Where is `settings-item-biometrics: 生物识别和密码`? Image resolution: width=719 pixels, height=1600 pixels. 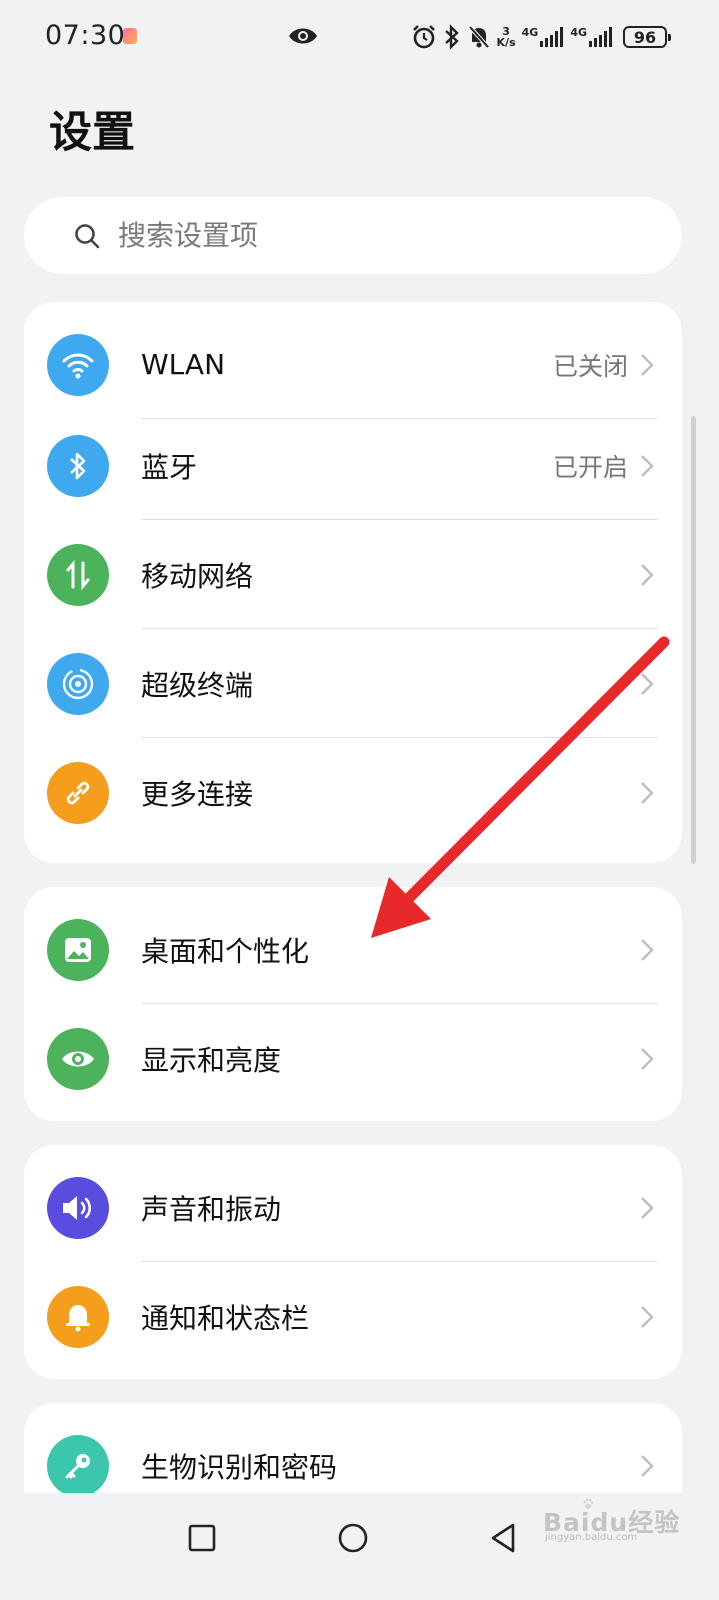
settings-item-biometrics: 生物识别和密码 is located at coordinates (353, 1452).